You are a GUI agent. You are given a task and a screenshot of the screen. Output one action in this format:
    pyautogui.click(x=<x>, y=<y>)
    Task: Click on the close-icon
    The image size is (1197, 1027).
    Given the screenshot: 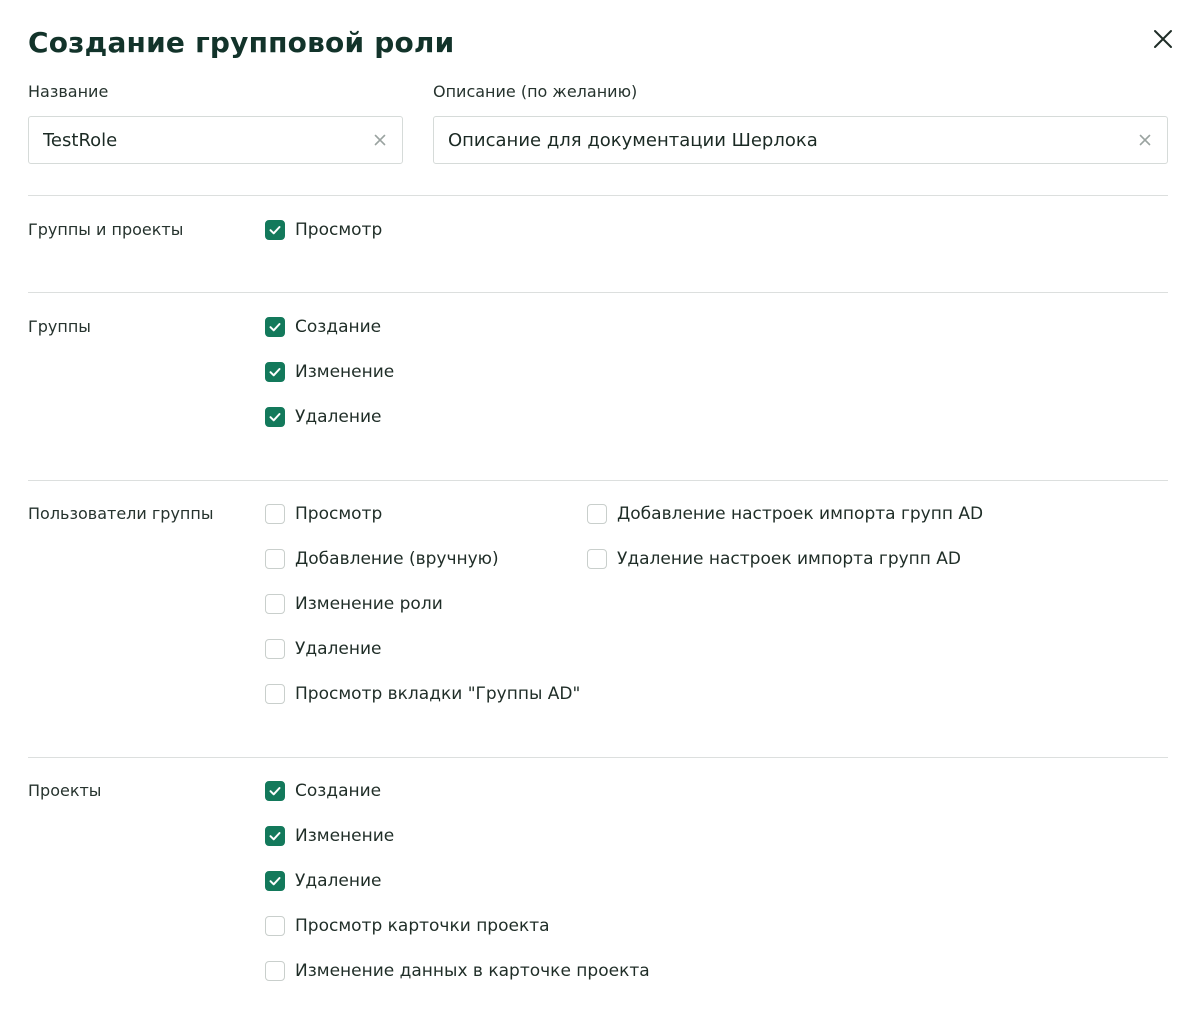 What is the action you would take?
    pyautogui.click(x=1163, y=39)
    